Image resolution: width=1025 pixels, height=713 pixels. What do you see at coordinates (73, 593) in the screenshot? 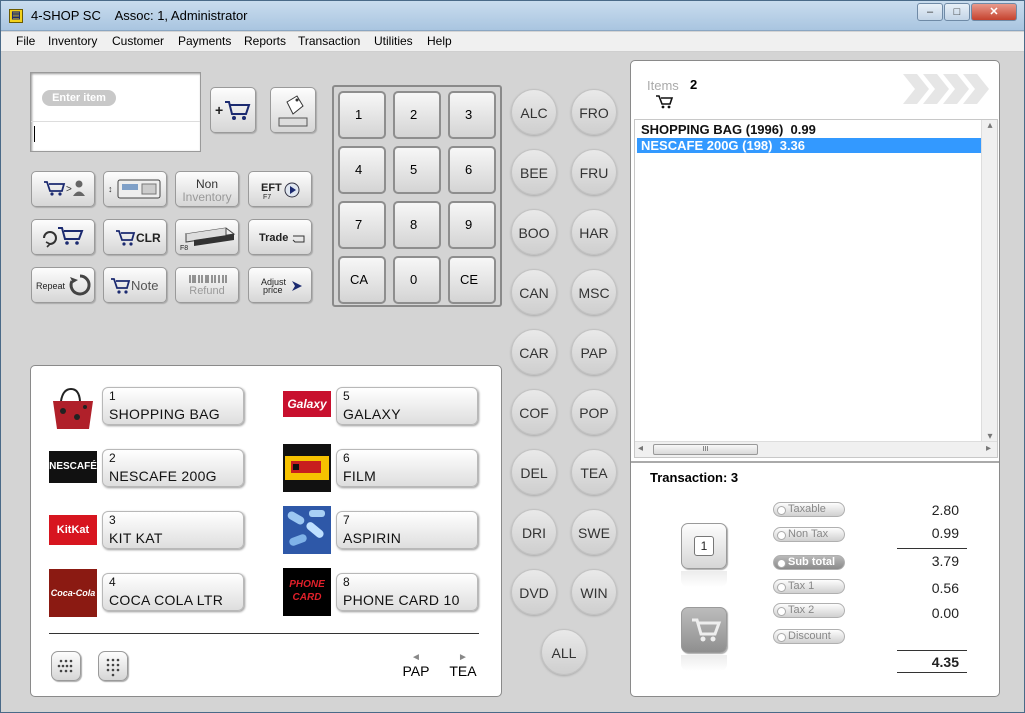
I see `coca-cola-thumbnail: Coca-Cola` at bounding box center [73, 593].